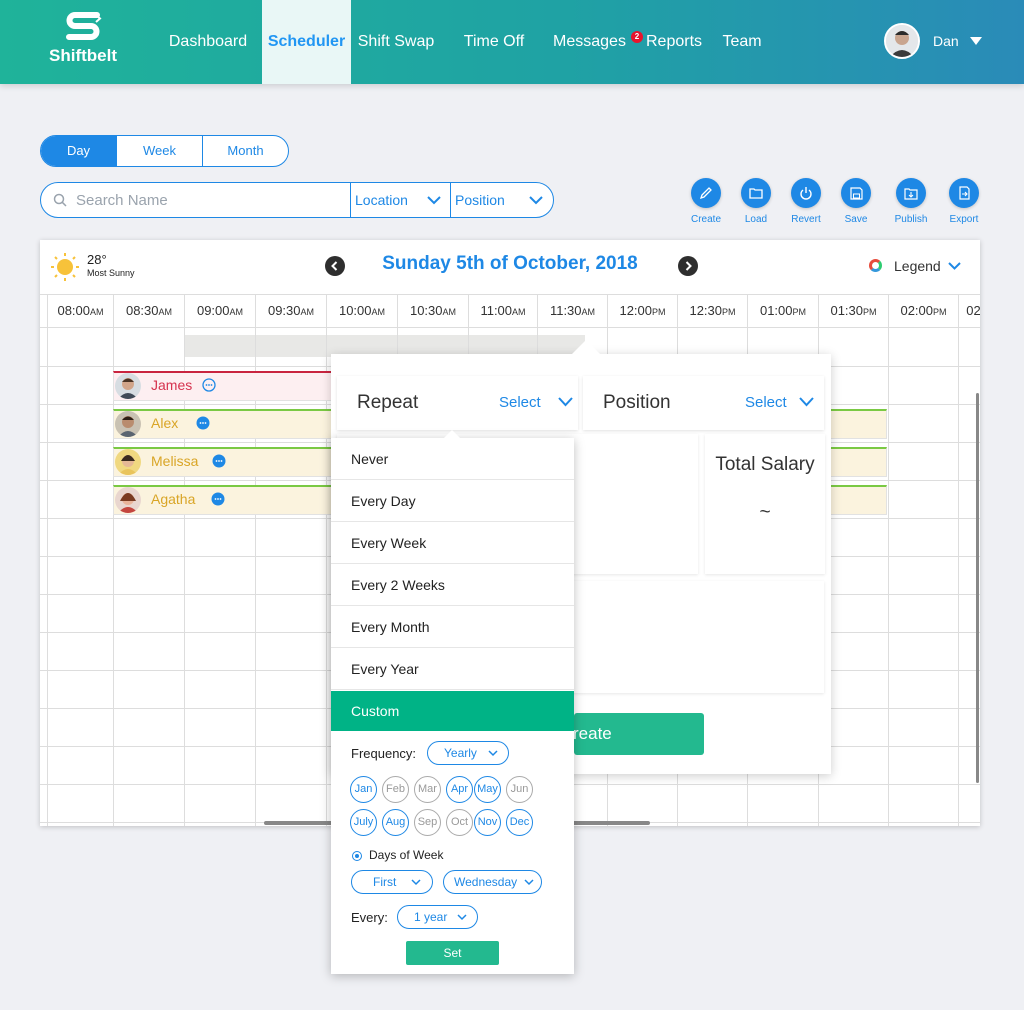 This screenshot has width=1024, height=1010. I want to click on days-of-week-radio, so click(357, 856).